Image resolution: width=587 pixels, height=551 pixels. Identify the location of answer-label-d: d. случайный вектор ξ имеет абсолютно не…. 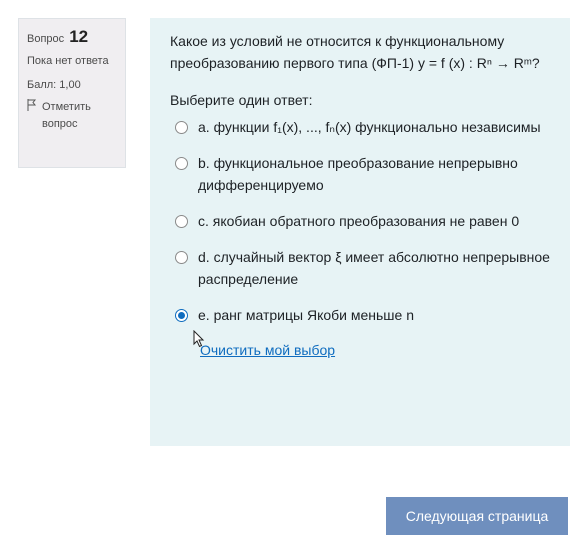
(374, 268).